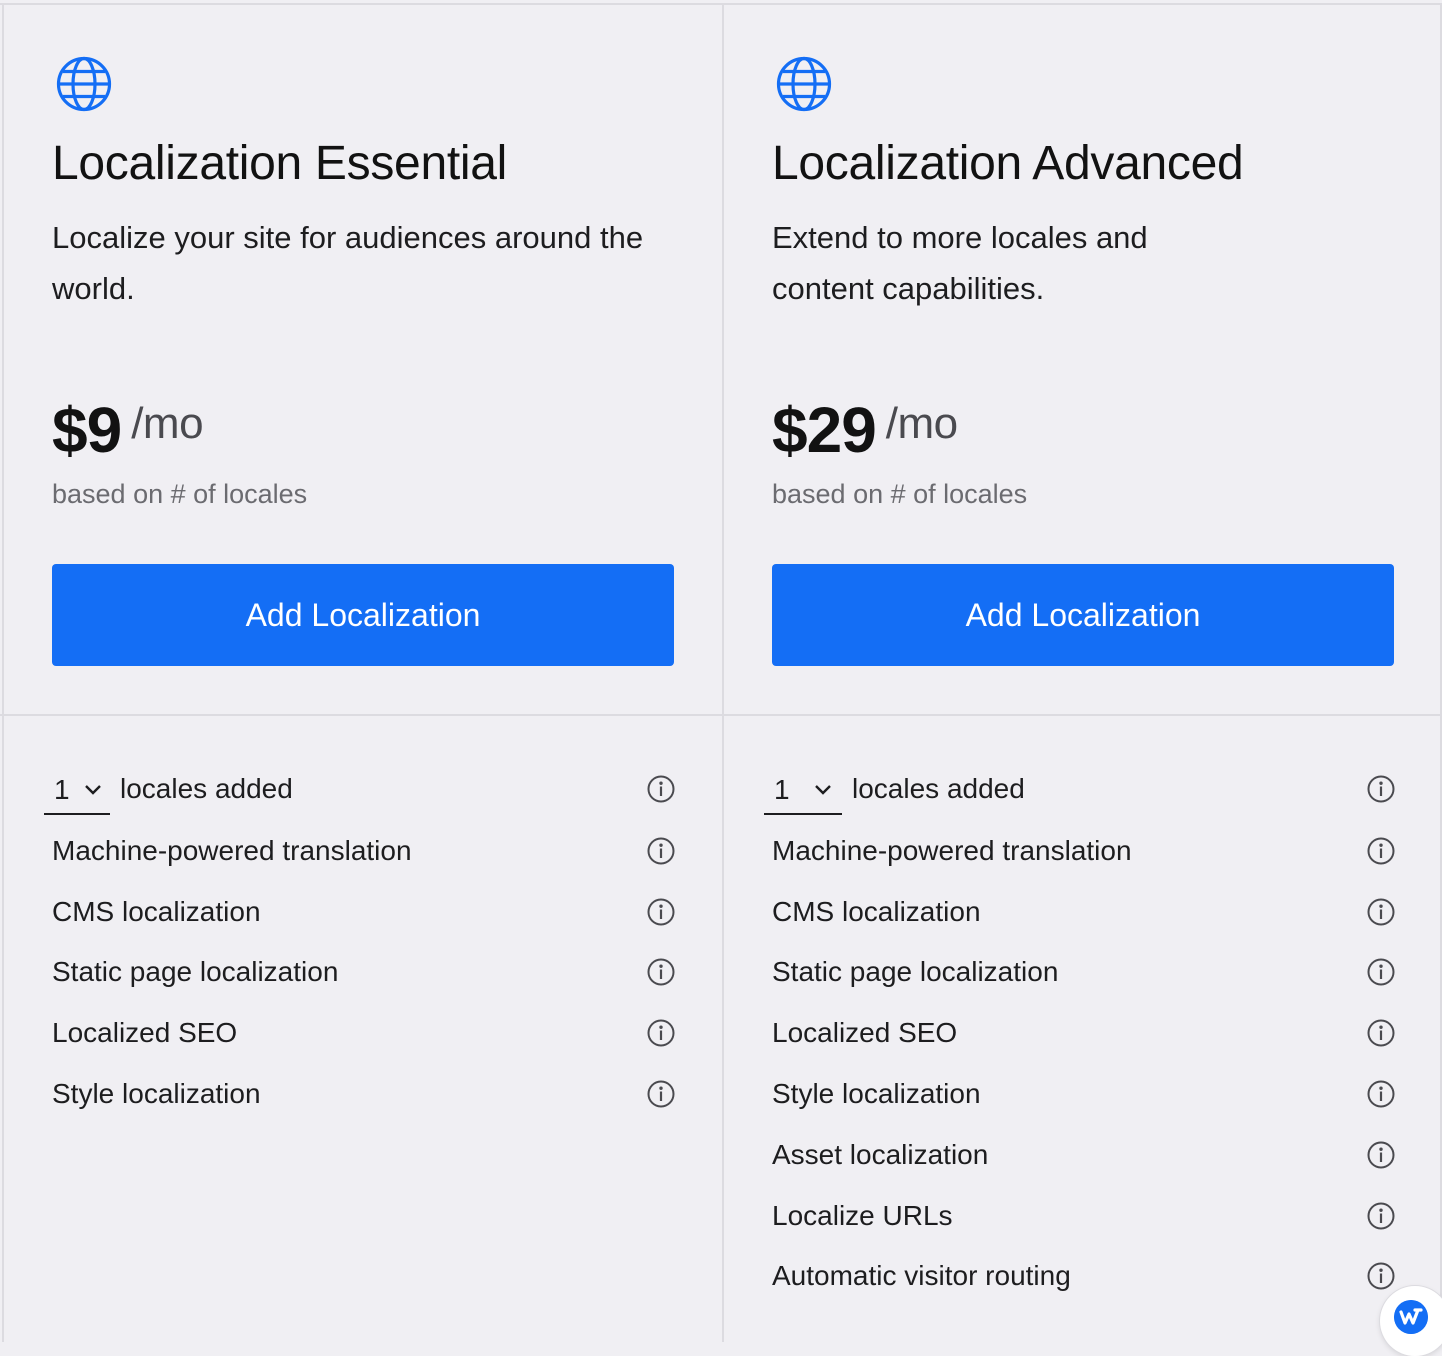 This screenshot has height=1356, width=1442. Describe the element at coordinates (1085, 1216) in the screenshot. I see `feature-row: Localize URLs` at that location.